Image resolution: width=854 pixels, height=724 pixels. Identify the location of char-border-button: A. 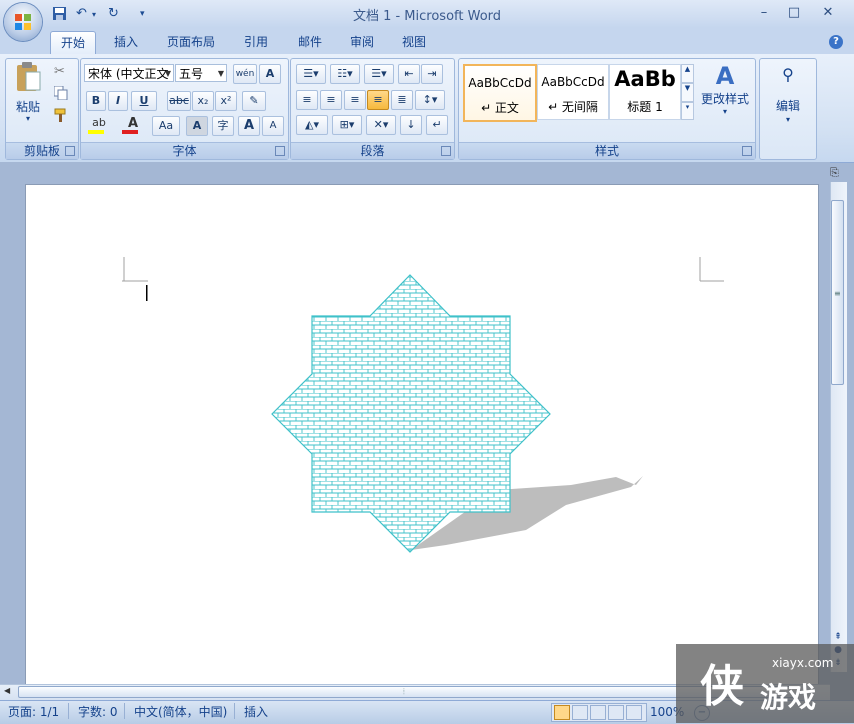
(270, 74).